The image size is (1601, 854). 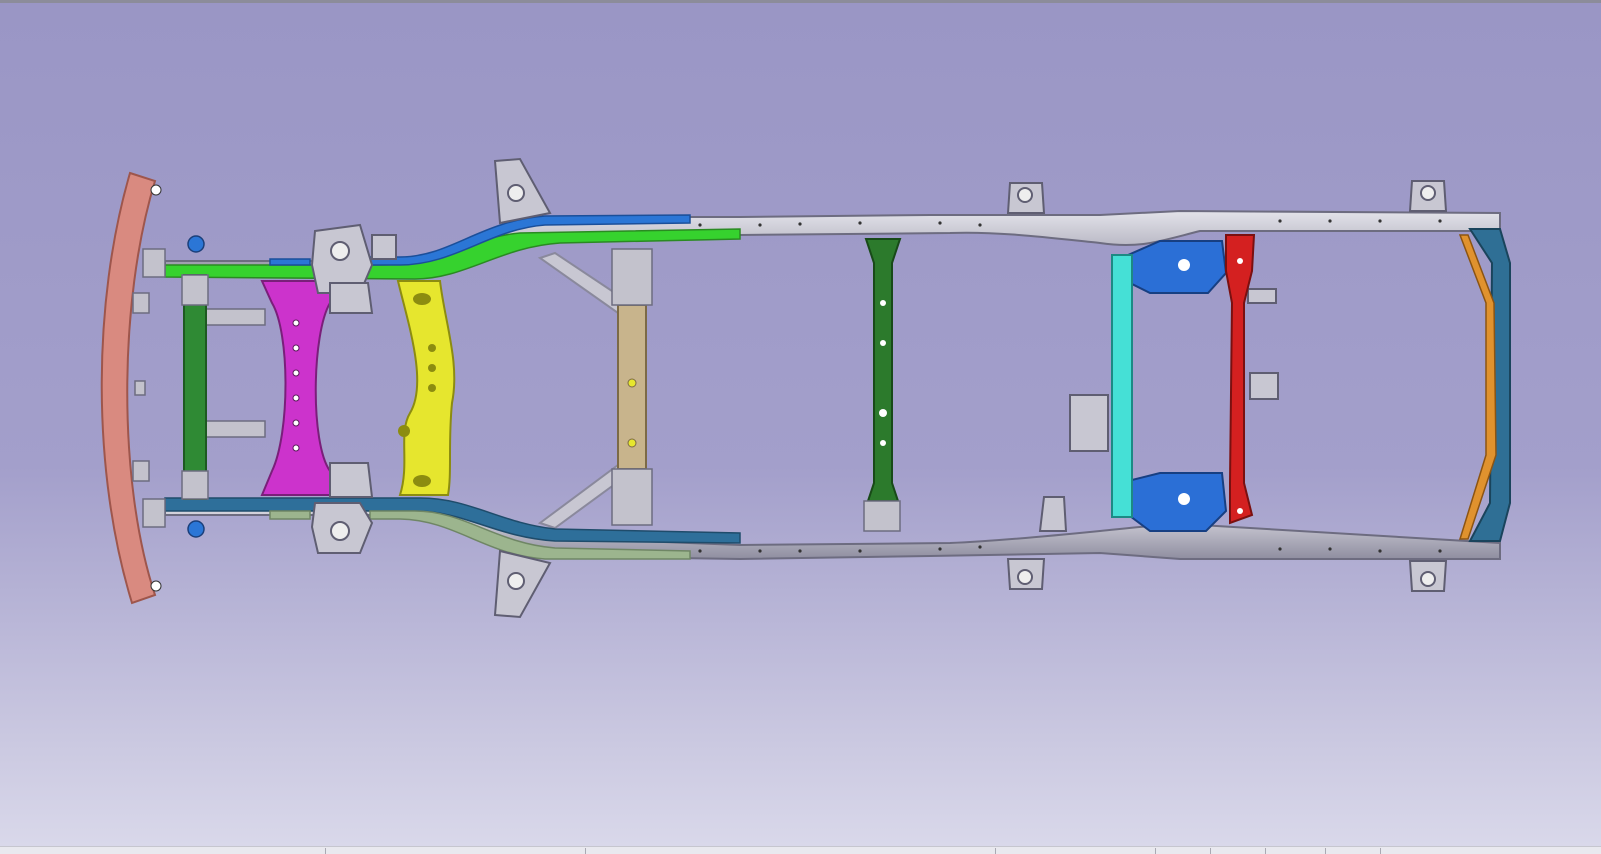 I want to click on rear-crossmember-cyan, so click(x=1122, y=386).